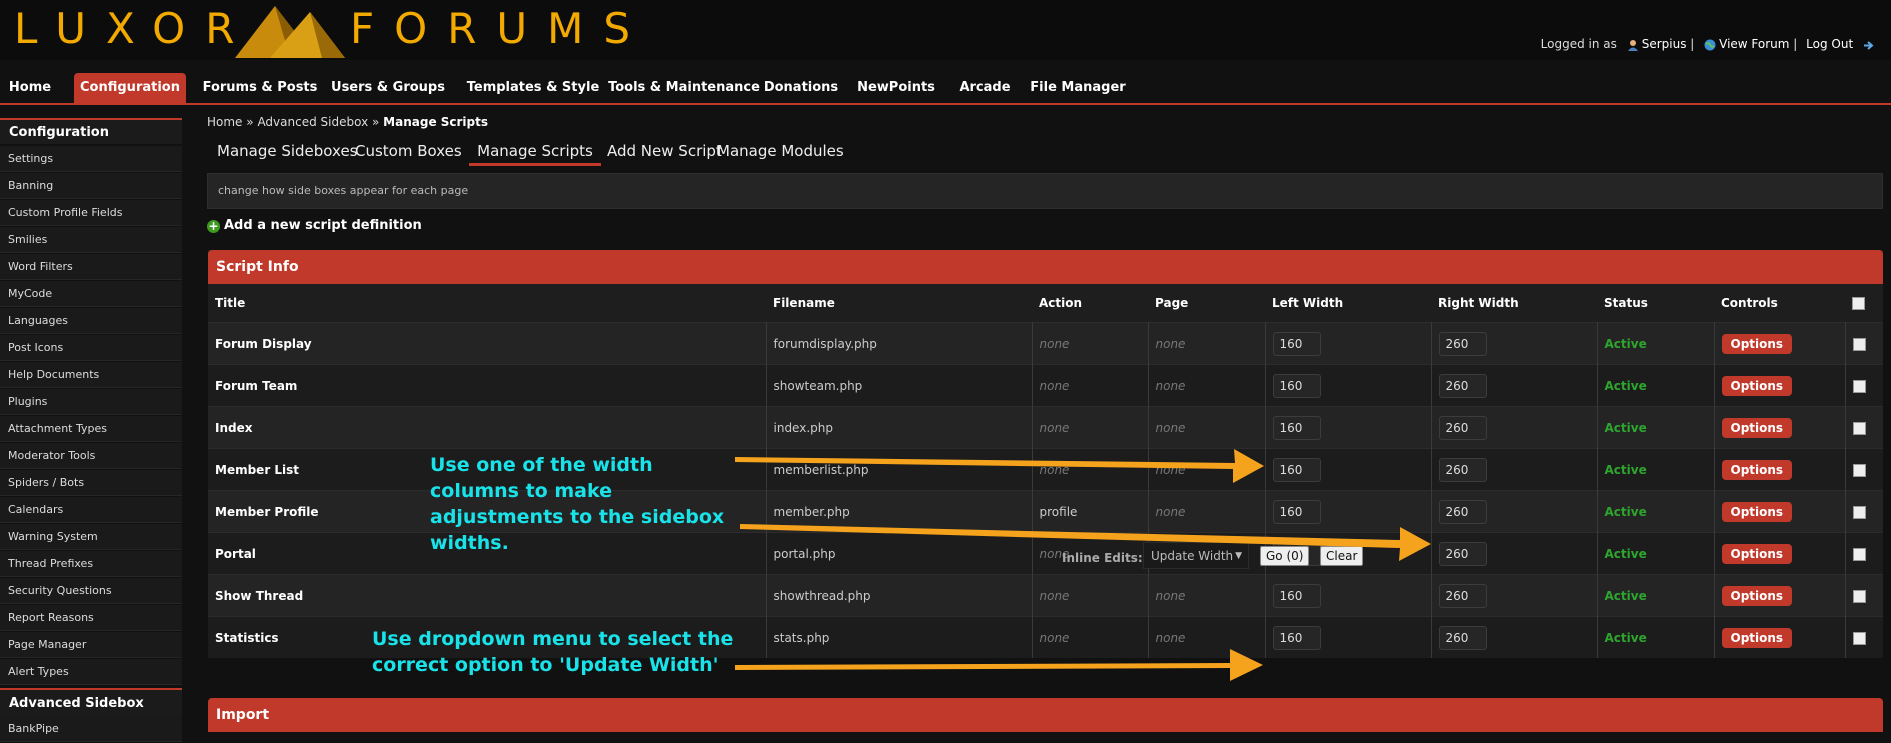 Image resolution: width=1891 pixels, height=743 pixels. What do you see at coordinates (1085, 542) in the screenshot?
I see `arrow-to-right-width` at bounding box center [1085, 542].